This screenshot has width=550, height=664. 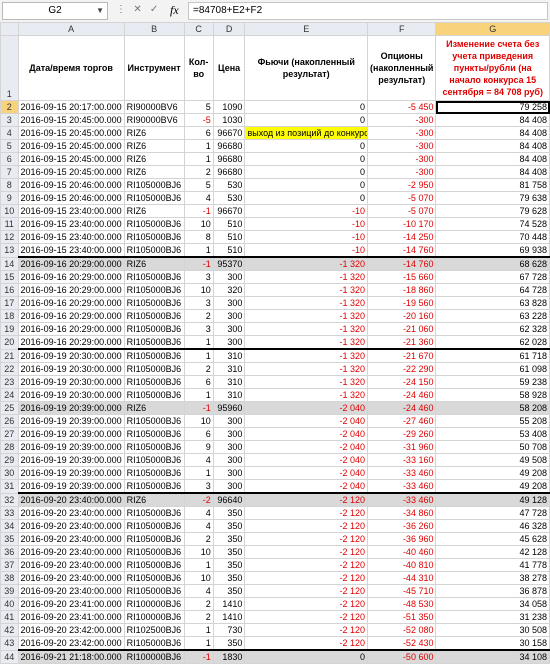 I want to click on cell-price: 510, so click(x=229, y=237).